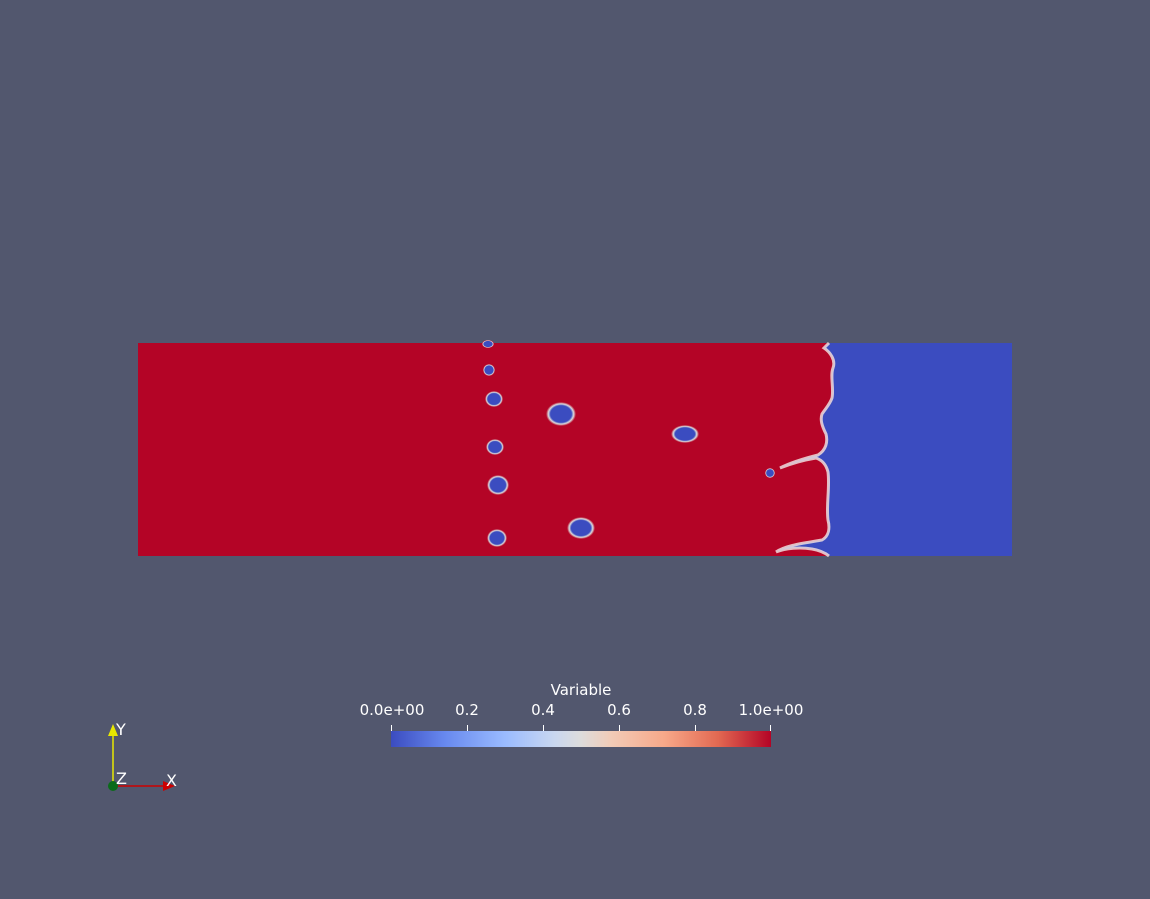 The image size is (1150, 899). What do you see at coordinates (581, 690) in the screenshot?
I see `colorbar-title: Variable` at bounding box center [581, 690].